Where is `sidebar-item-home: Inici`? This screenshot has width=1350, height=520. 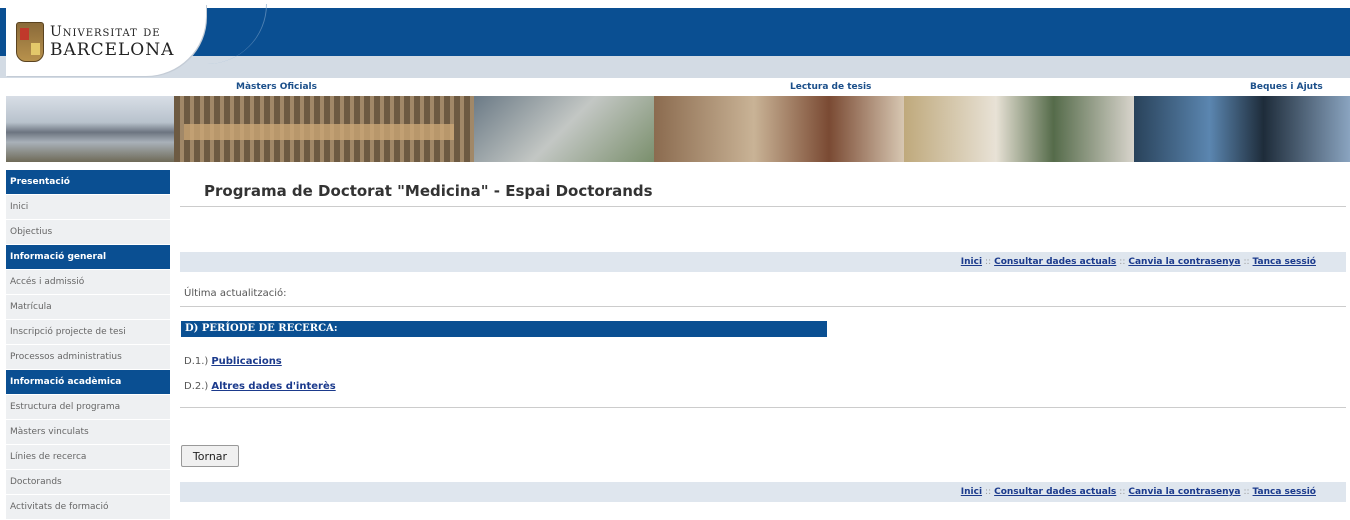
sidebar-item-home: Inici is located at coordinates (88, 207).